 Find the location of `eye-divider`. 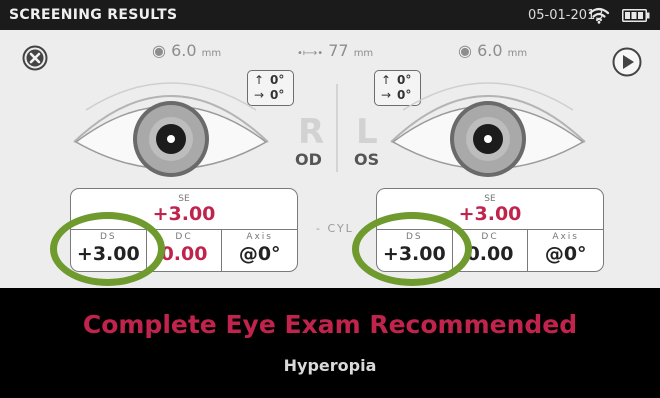

eye-divider is located at coordinates (337, 128).